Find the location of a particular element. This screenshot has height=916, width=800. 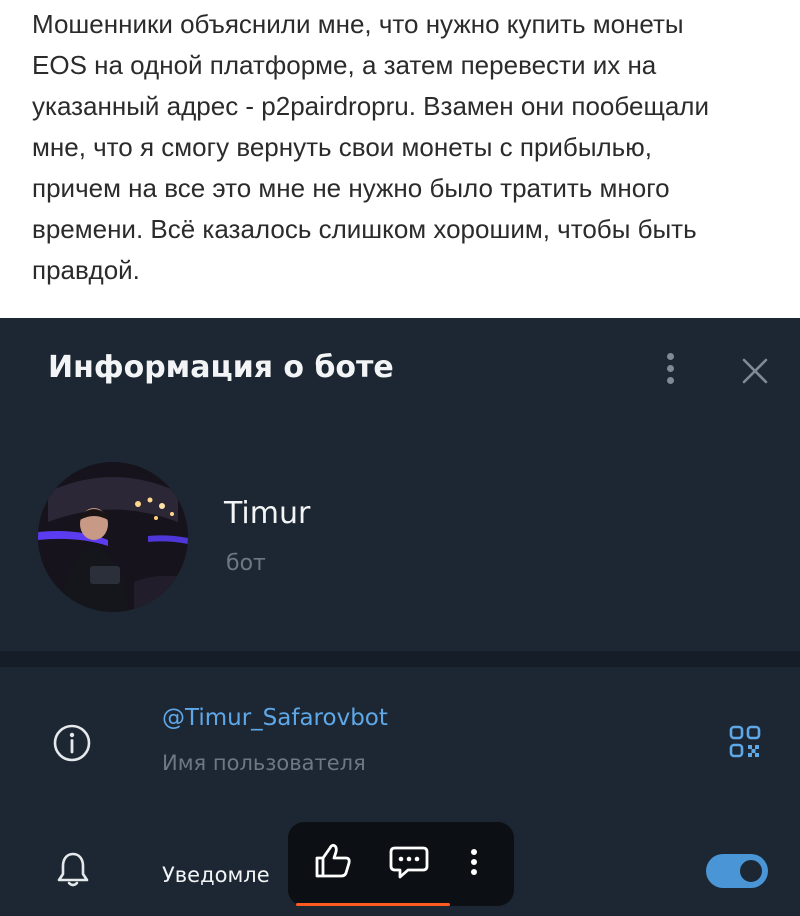

info-icon is located at coordinates (72, 743).